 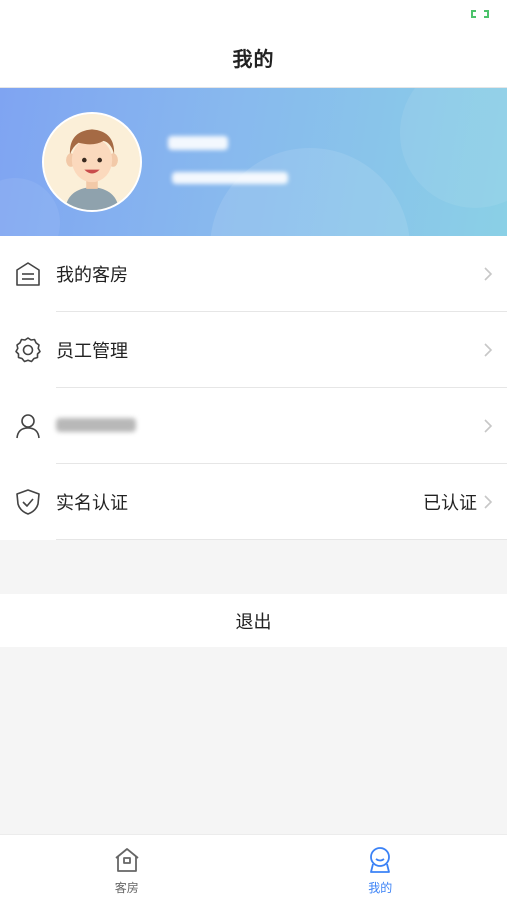 I want to click on logout-button: 退出, so click(x=253, y=620).